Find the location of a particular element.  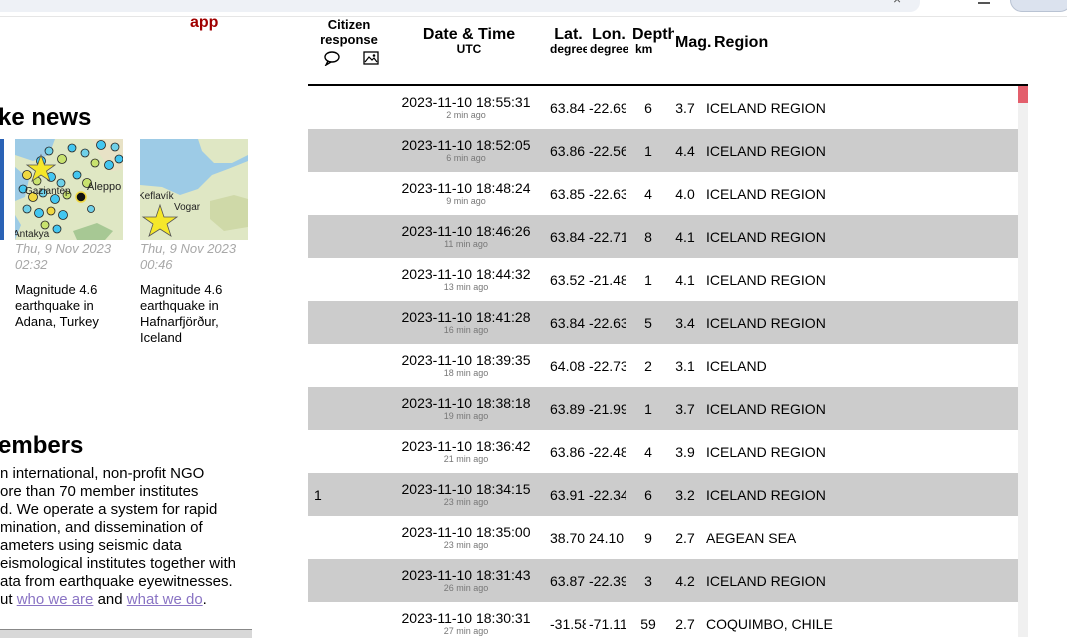

members-line: ata from earthquake eyewitnesses. is located at coordinates (116, 581).